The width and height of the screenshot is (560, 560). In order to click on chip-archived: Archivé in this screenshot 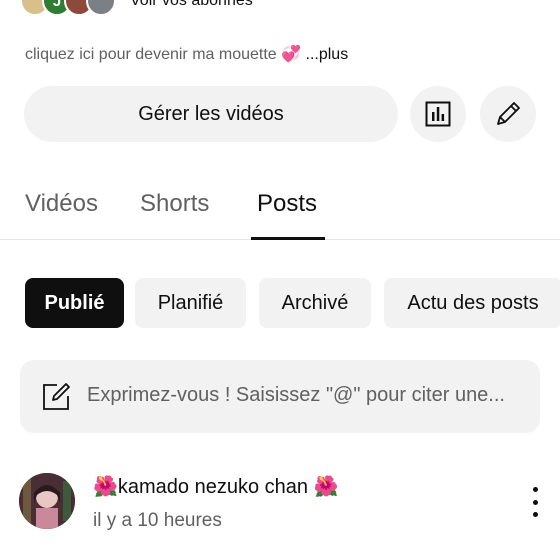, I will do `click(315, 303)`.